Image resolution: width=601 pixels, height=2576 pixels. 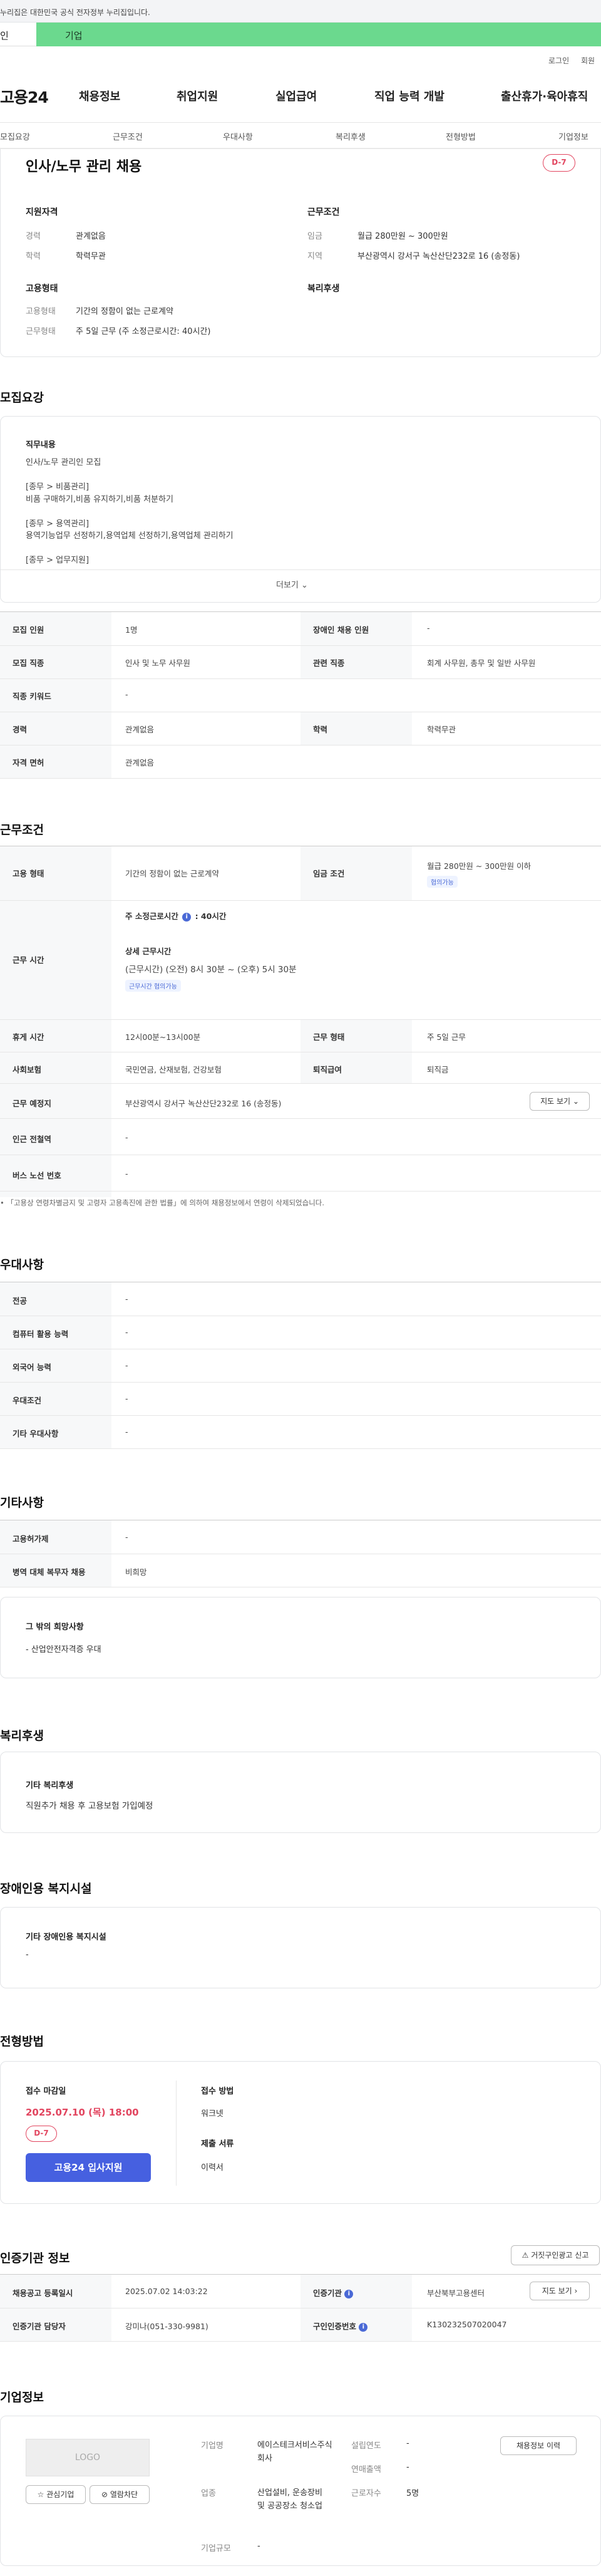 What do you see at coordinates (28, 1037) in the screenshot?
I see `th-break: 휴게 시간` at bounding box center [28, 1037].